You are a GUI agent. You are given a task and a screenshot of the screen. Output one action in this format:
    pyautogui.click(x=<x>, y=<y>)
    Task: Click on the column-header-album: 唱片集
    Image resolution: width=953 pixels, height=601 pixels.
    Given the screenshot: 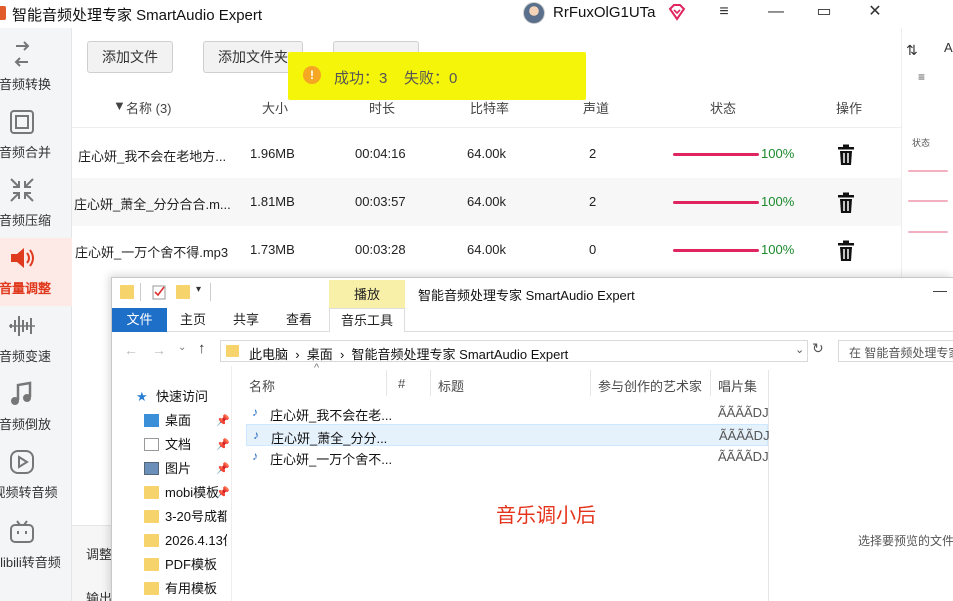 What is the action you would take?
    pyautogui.click(x=737, y=385)
    